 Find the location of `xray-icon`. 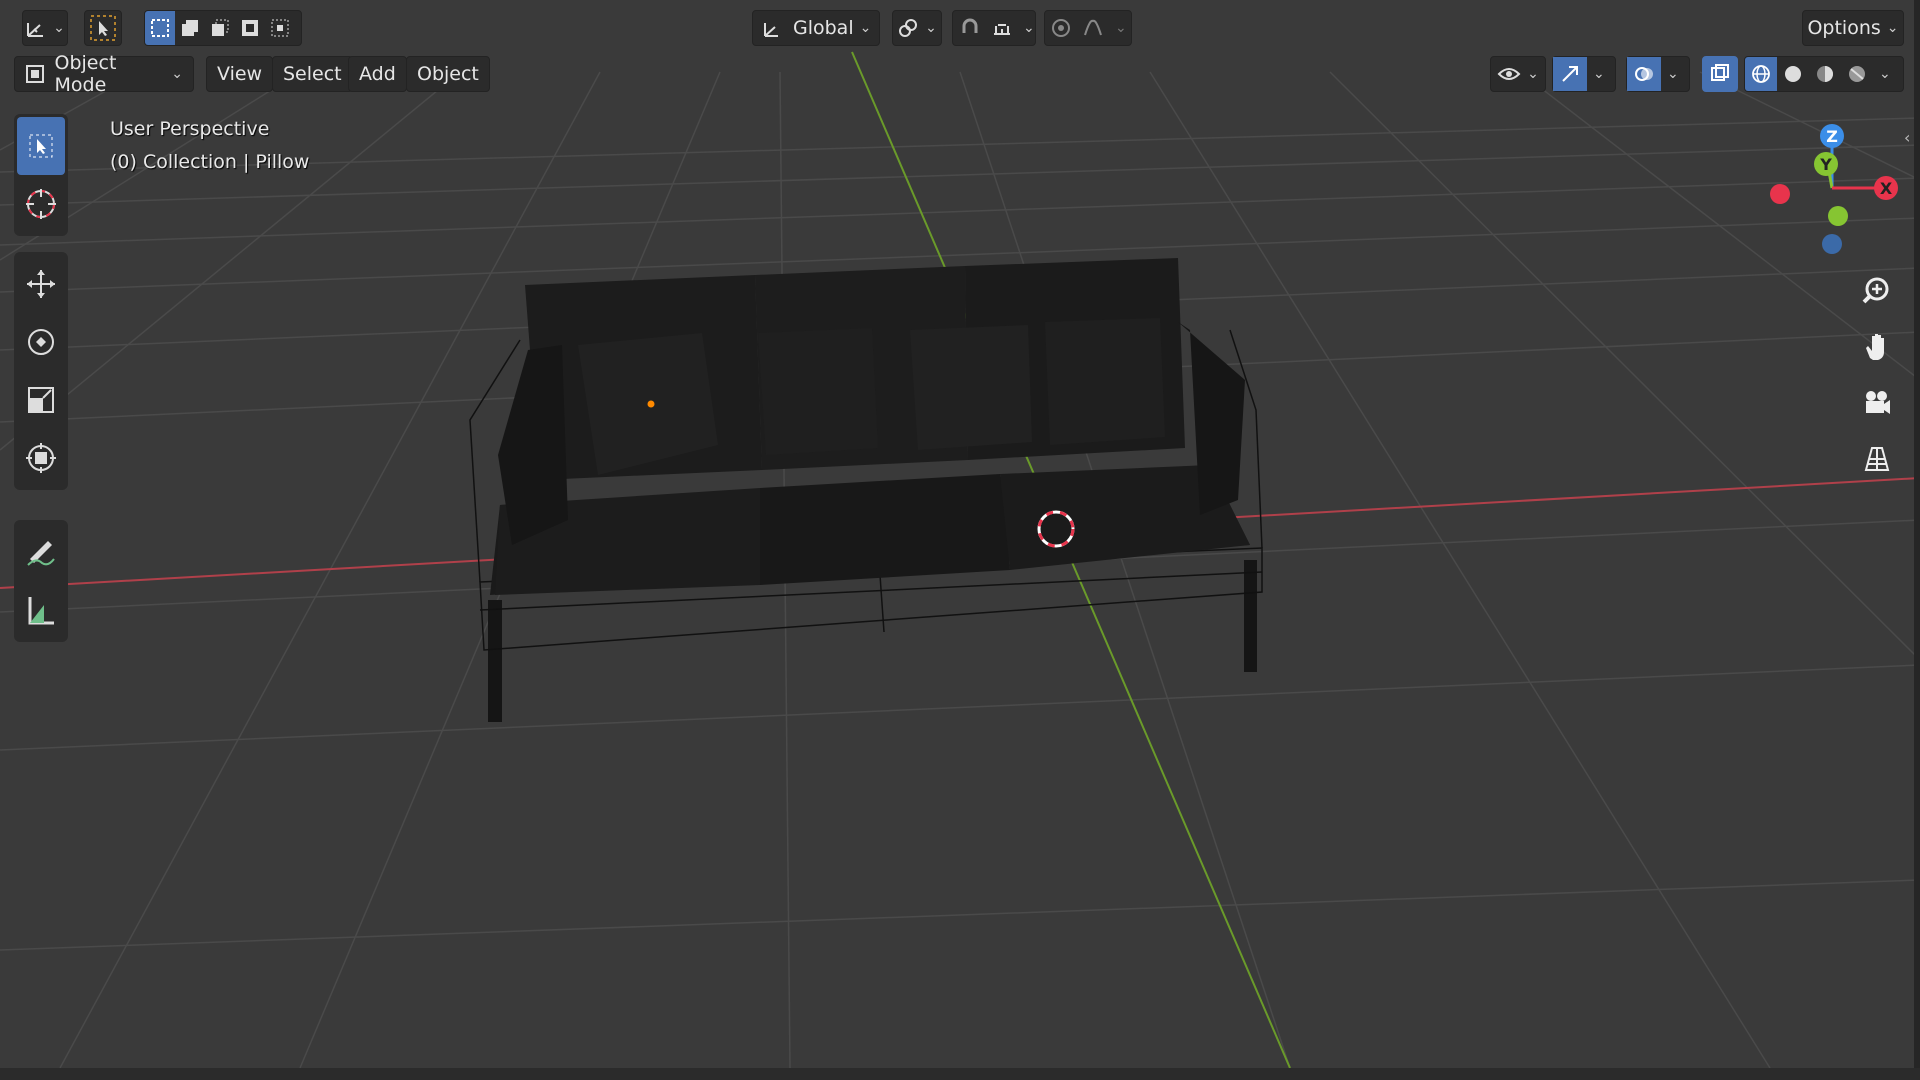

xray-icon is located at coordinates (1720, 72).